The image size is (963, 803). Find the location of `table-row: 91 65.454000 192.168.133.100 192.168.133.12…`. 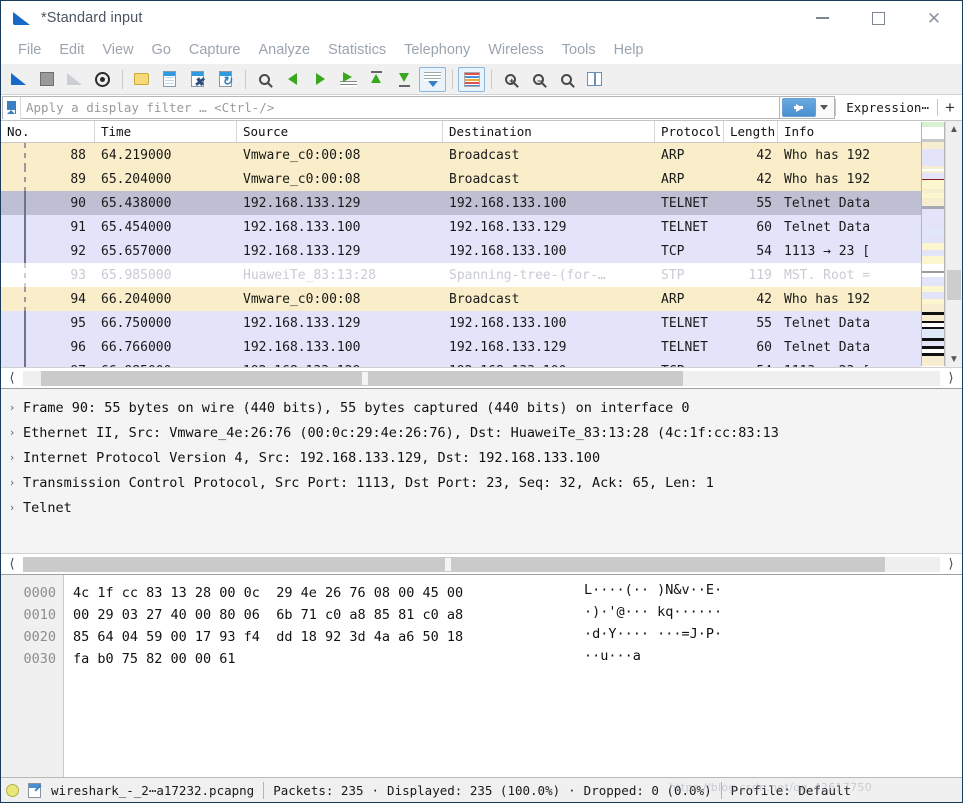

table-row: 91 65.454000 192.168.133.100 192.168.133.12… is located at coordinates (461, 227).